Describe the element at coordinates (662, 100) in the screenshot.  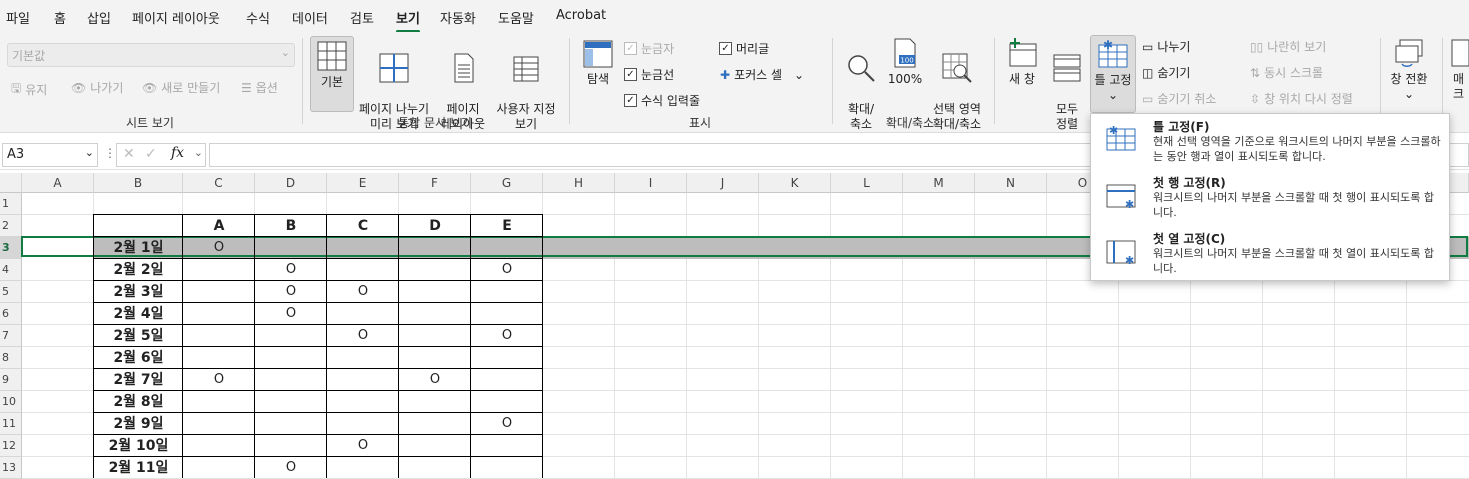
I see `formula-bar-checkbox: ✓ 수식 입력줄` at that location.